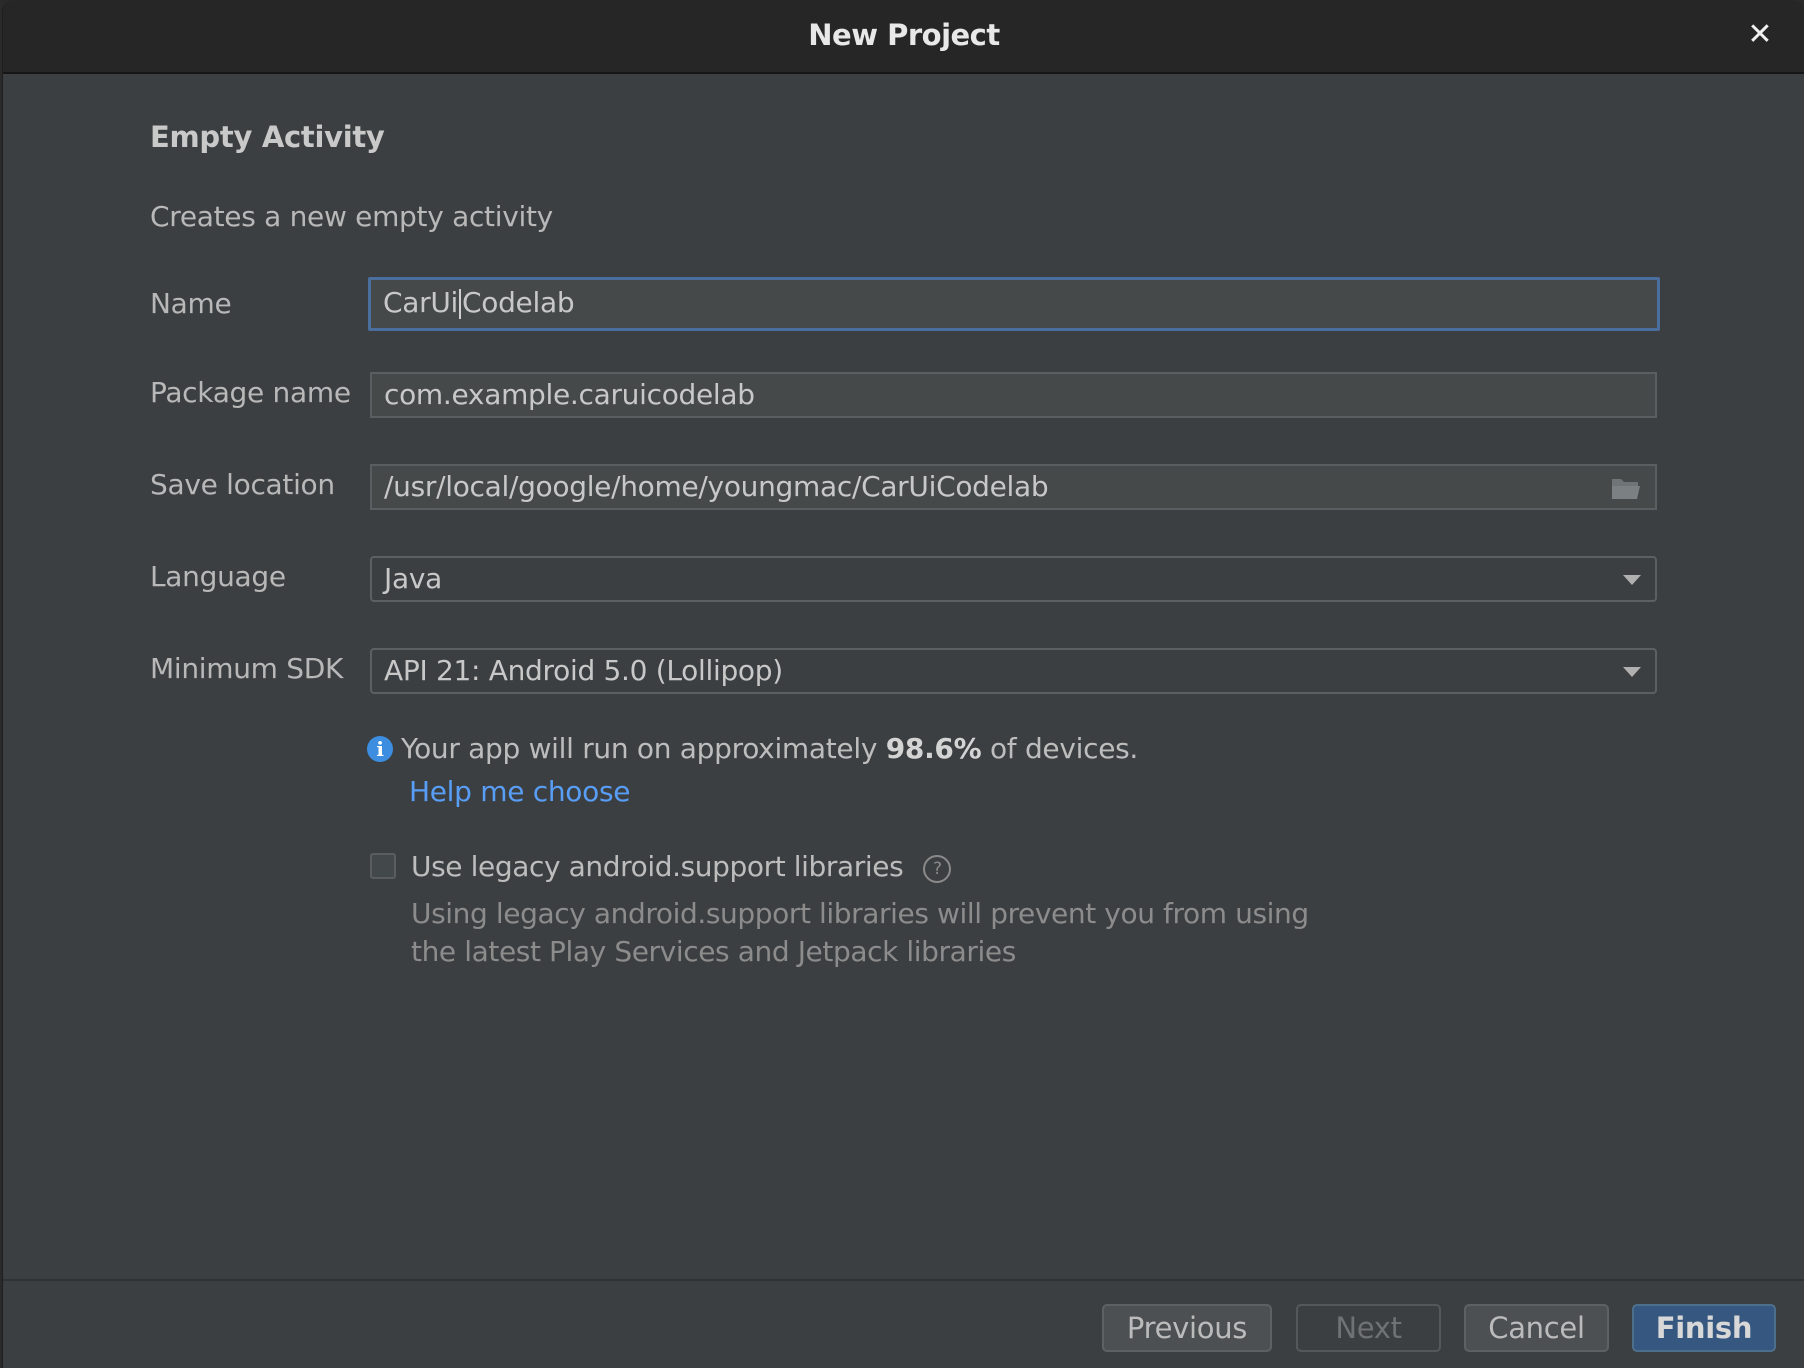 The height and width of the screenshot is (1368, 1804). Describe the element at coordinates (1060, 748) in the screenshot. I see `info-text-after: of devices.` at that location.